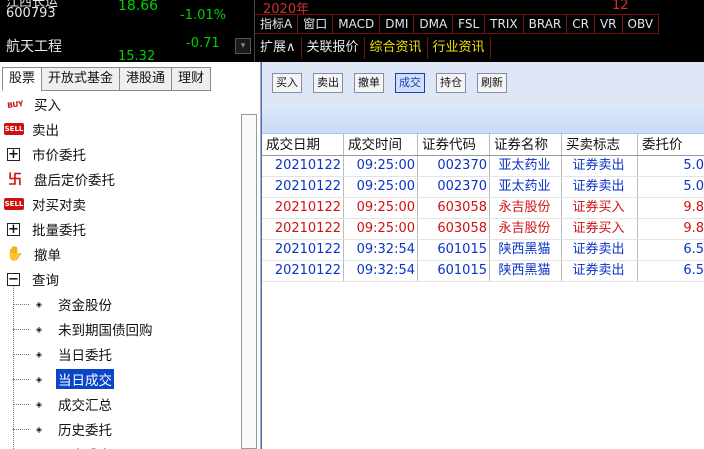  What do you see at coordinates (504, 24) in the screenshot?
I see `indicator-tab-trix: TRIX` at bounding box center [504, 24].